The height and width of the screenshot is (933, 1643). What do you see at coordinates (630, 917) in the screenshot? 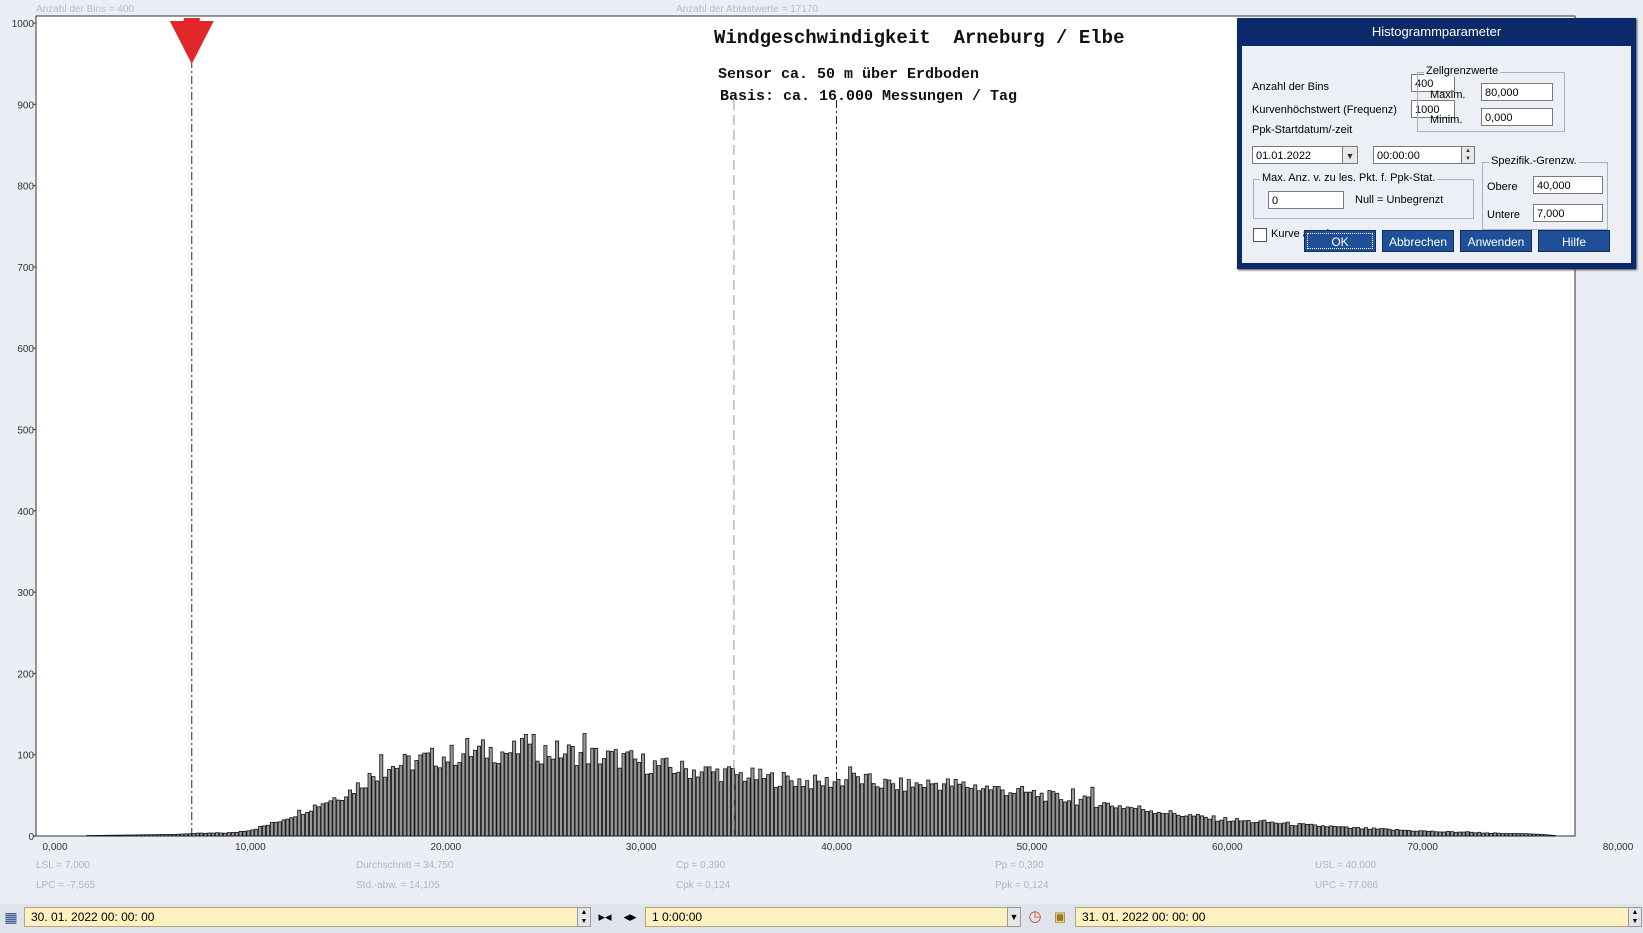
I see `expand-range-icon: ◂▸` at bounding box center [630, 917].